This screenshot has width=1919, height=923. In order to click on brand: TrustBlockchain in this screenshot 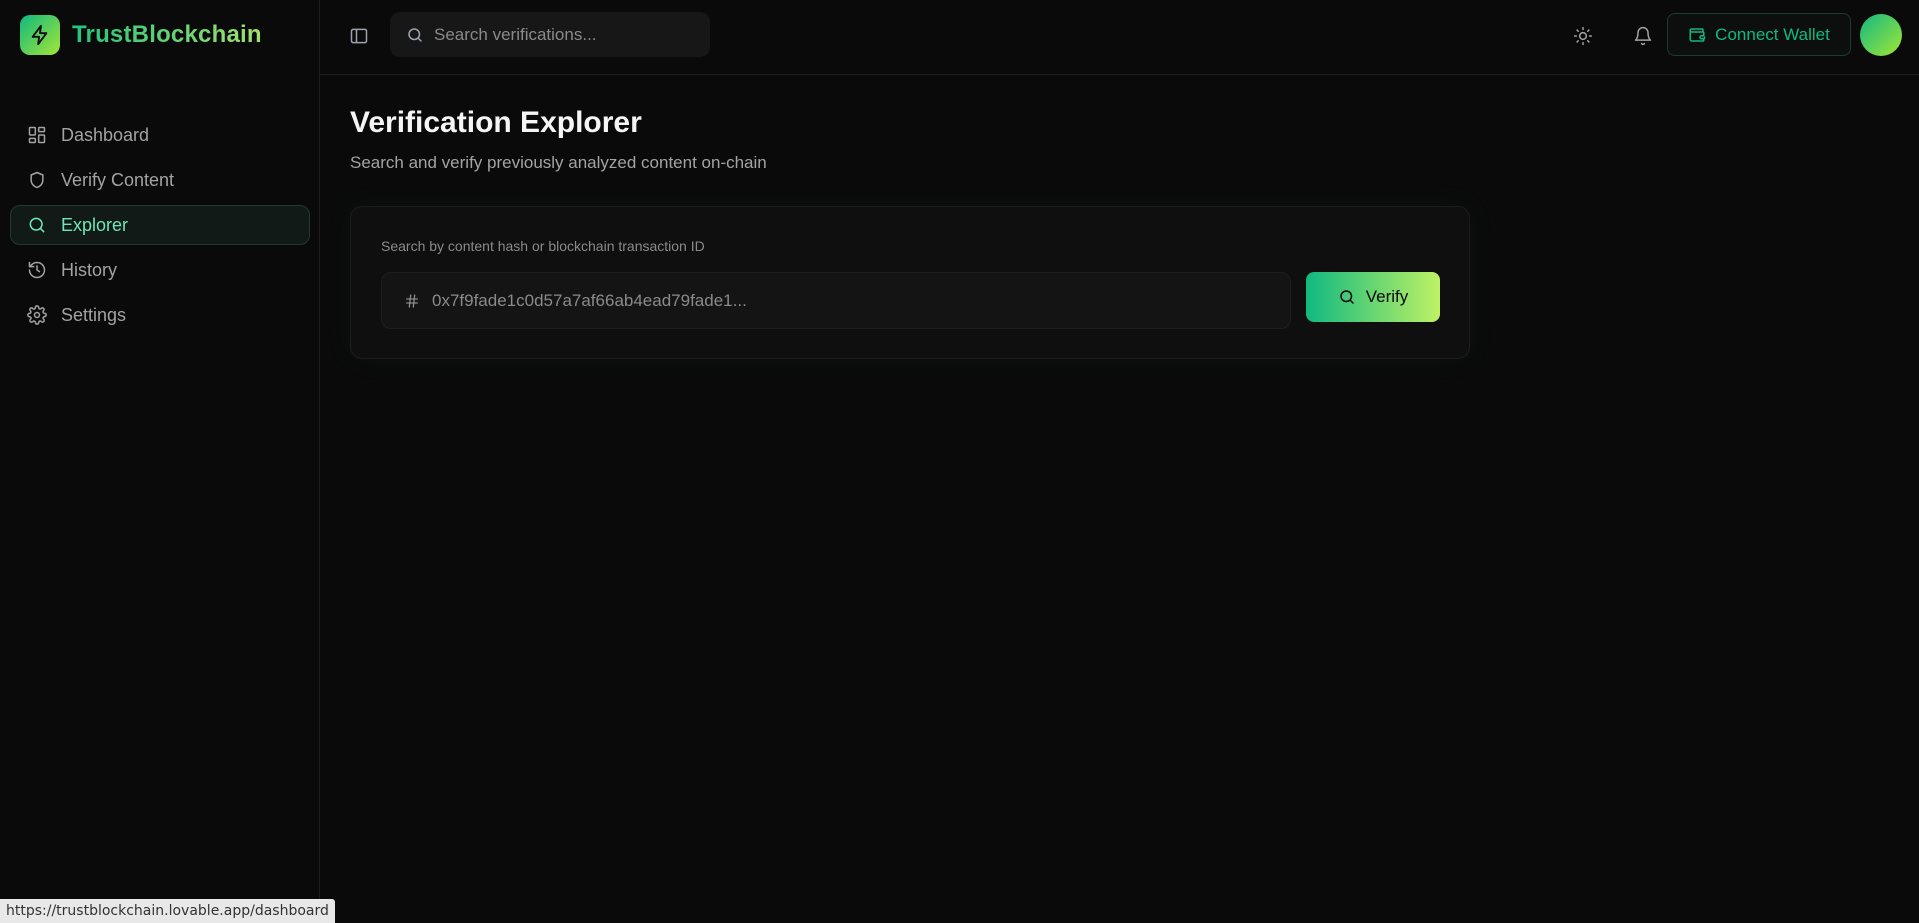, I will do `click(141, 35)`.